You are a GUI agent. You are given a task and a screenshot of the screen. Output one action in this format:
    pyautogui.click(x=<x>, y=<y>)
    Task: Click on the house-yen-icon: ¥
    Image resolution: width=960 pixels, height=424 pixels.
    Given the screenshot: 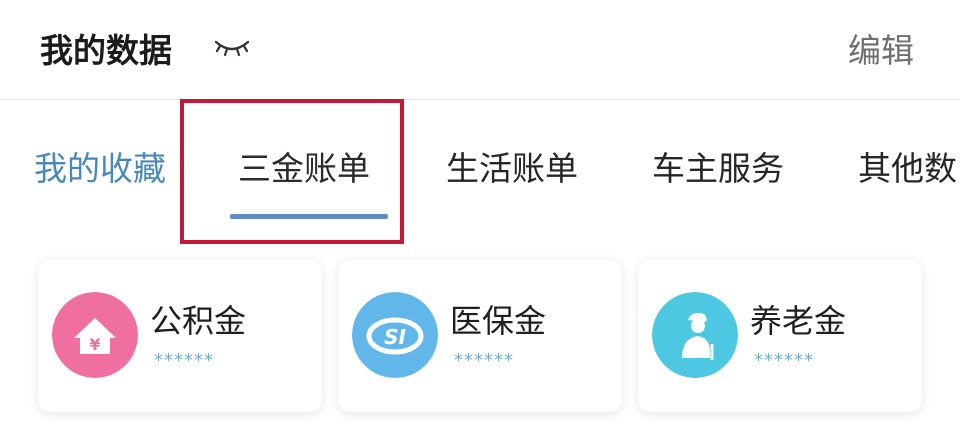 What is the action you would take?
    pyautogui.click(x=95, y=335)
    